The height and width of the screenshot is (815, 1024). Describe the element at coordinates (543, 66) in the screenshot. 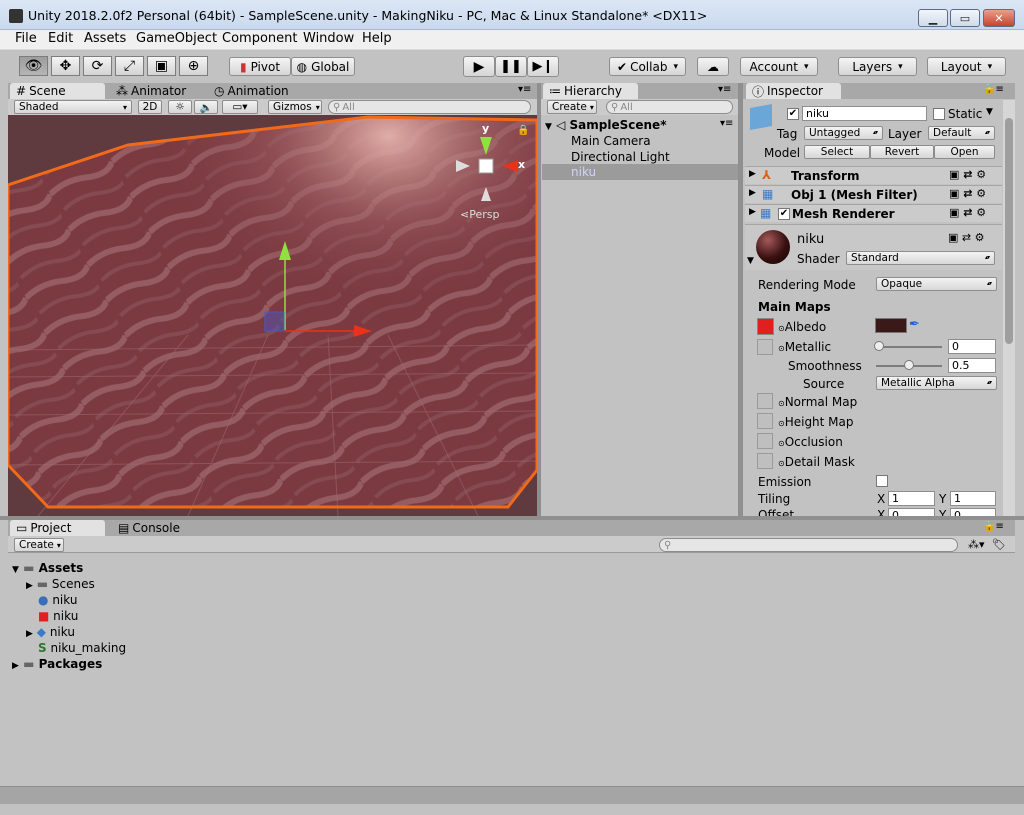

I see `step-button: ▶❙` at that location.